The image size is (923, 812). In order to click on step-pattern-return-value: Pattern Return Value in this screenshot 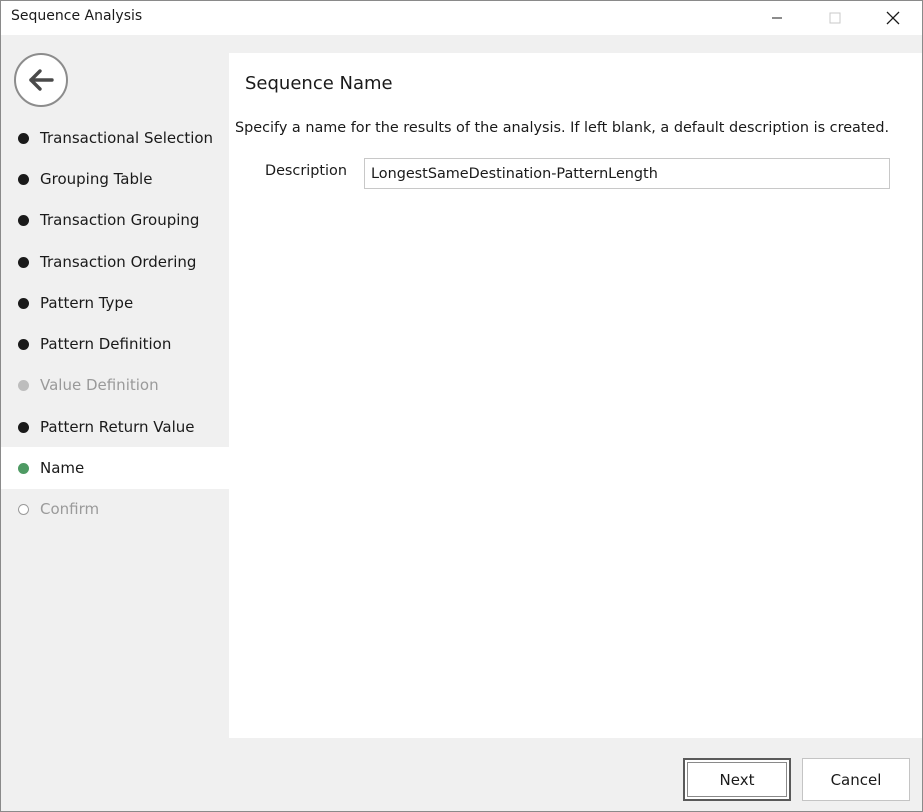, I will do `click(115, 426)`.